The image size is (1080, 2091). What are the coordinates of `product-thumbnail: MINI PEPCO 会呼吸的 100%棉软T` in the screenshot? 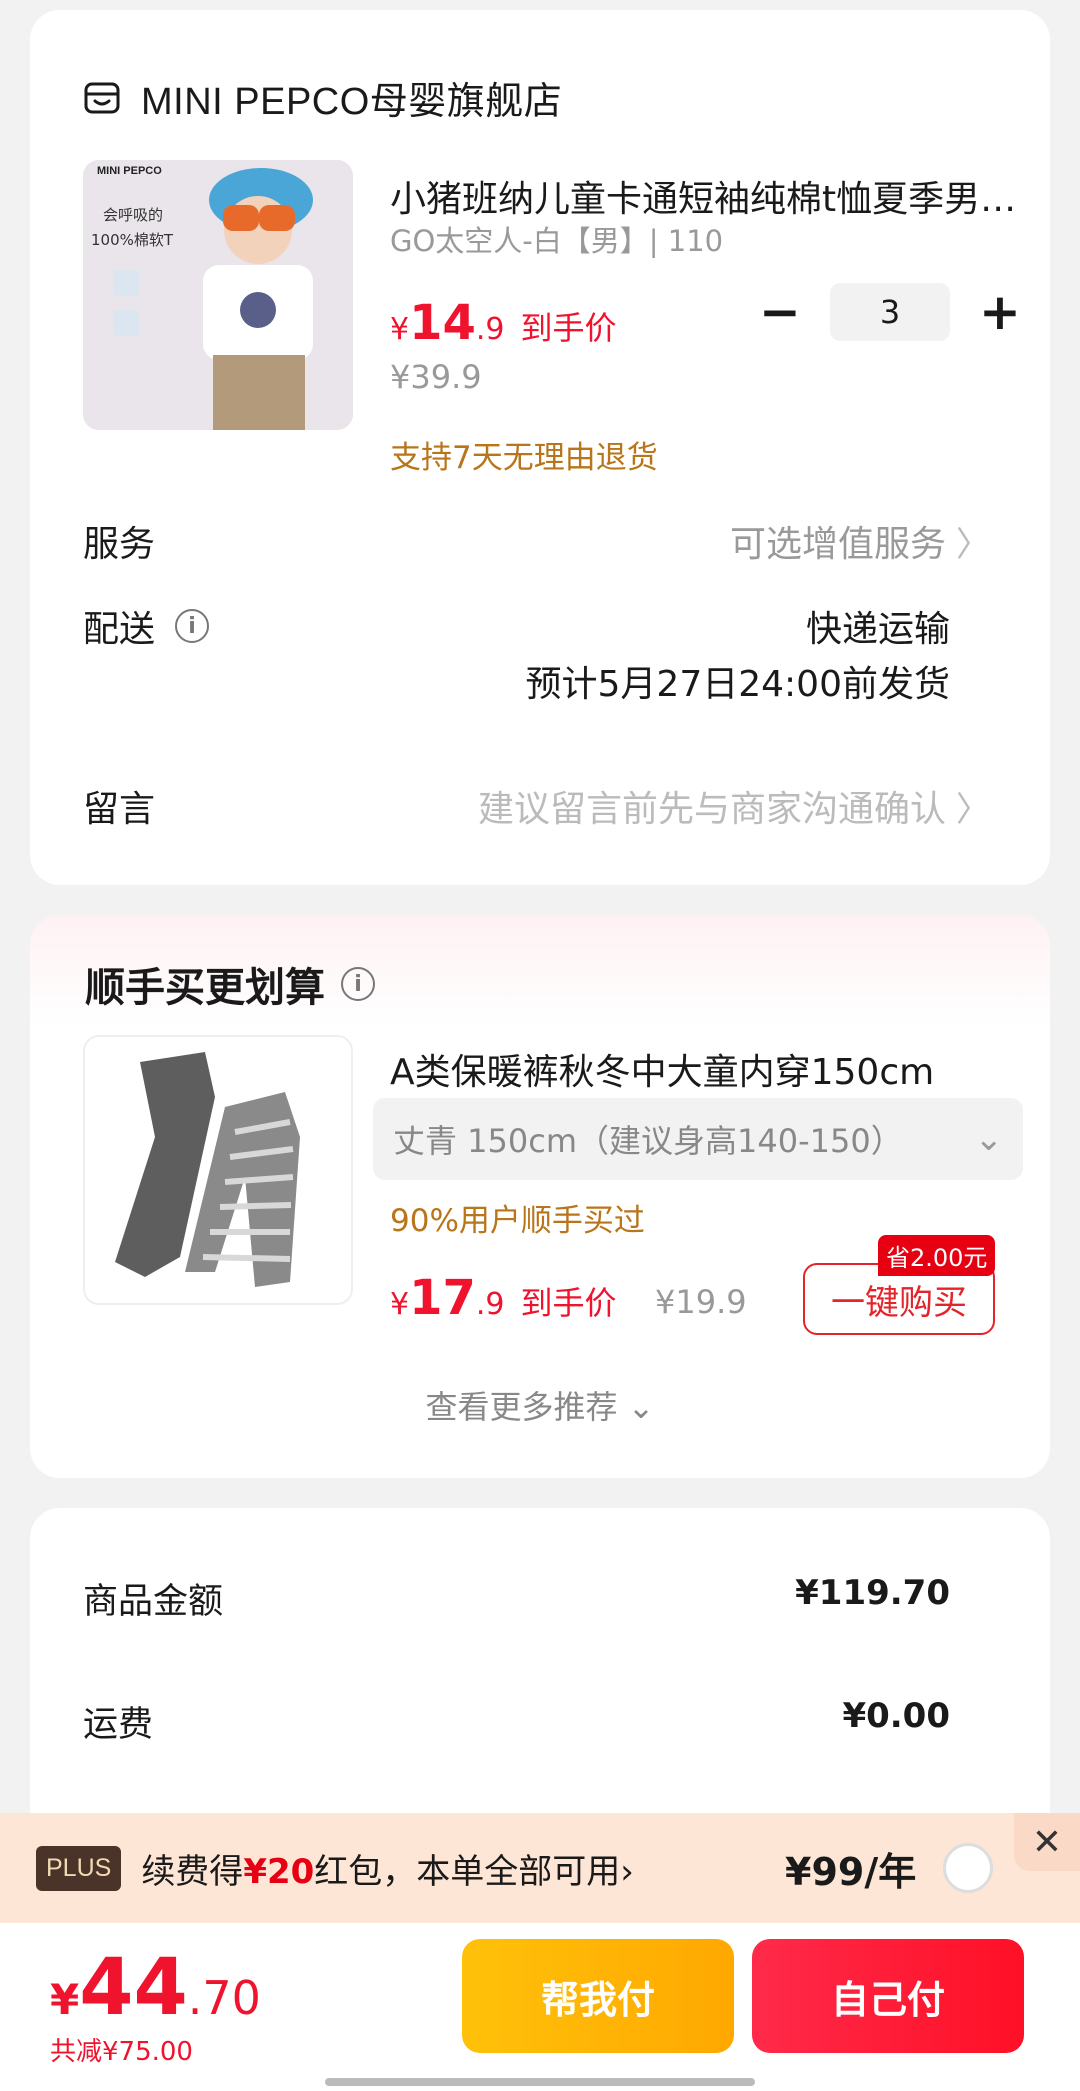 It's located at (218, 295).